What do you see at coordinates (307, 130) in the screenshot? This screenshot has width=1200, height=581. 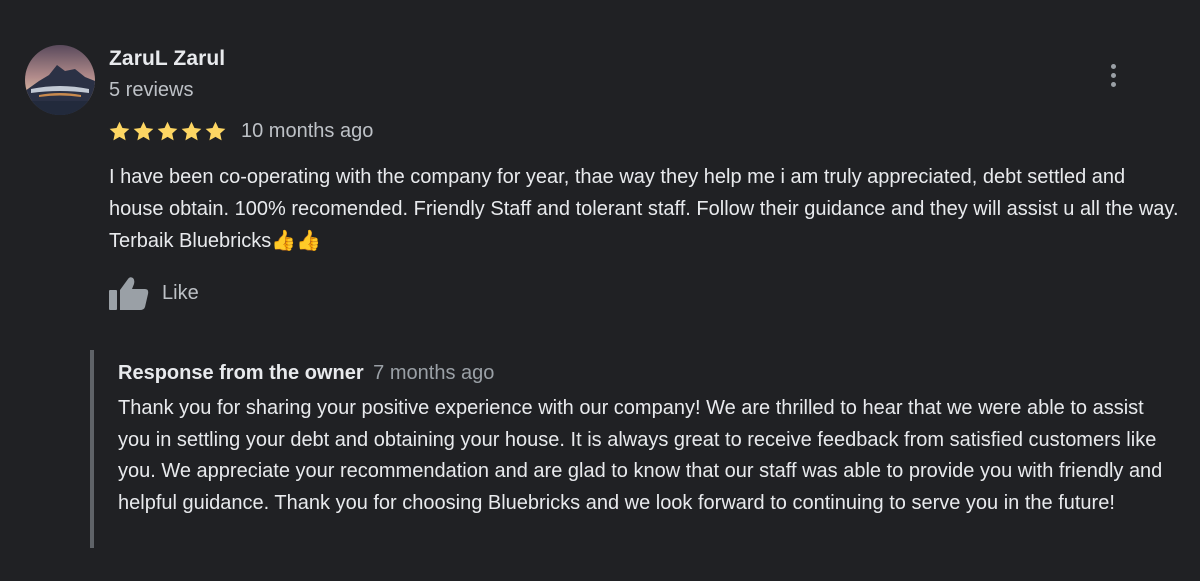 I see `review-time: 10 months ago` at bounding box center [307, 130].